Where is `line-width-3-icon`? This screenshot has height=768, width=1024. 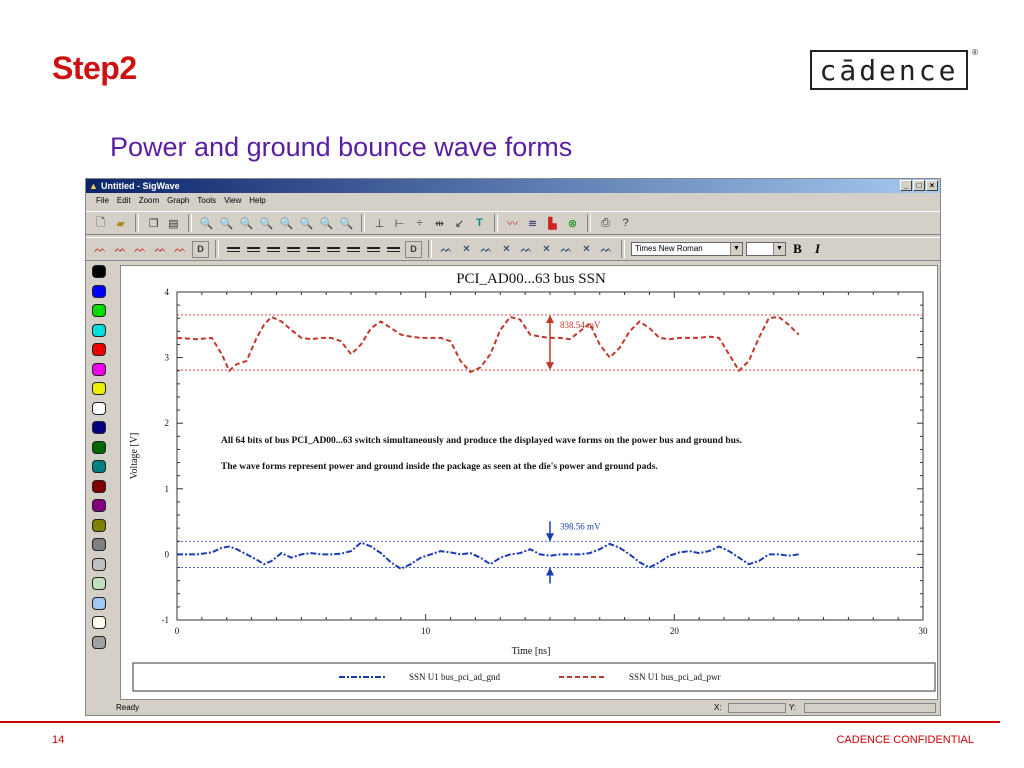
line-width-3-icon is located at coordinates (273, 249).